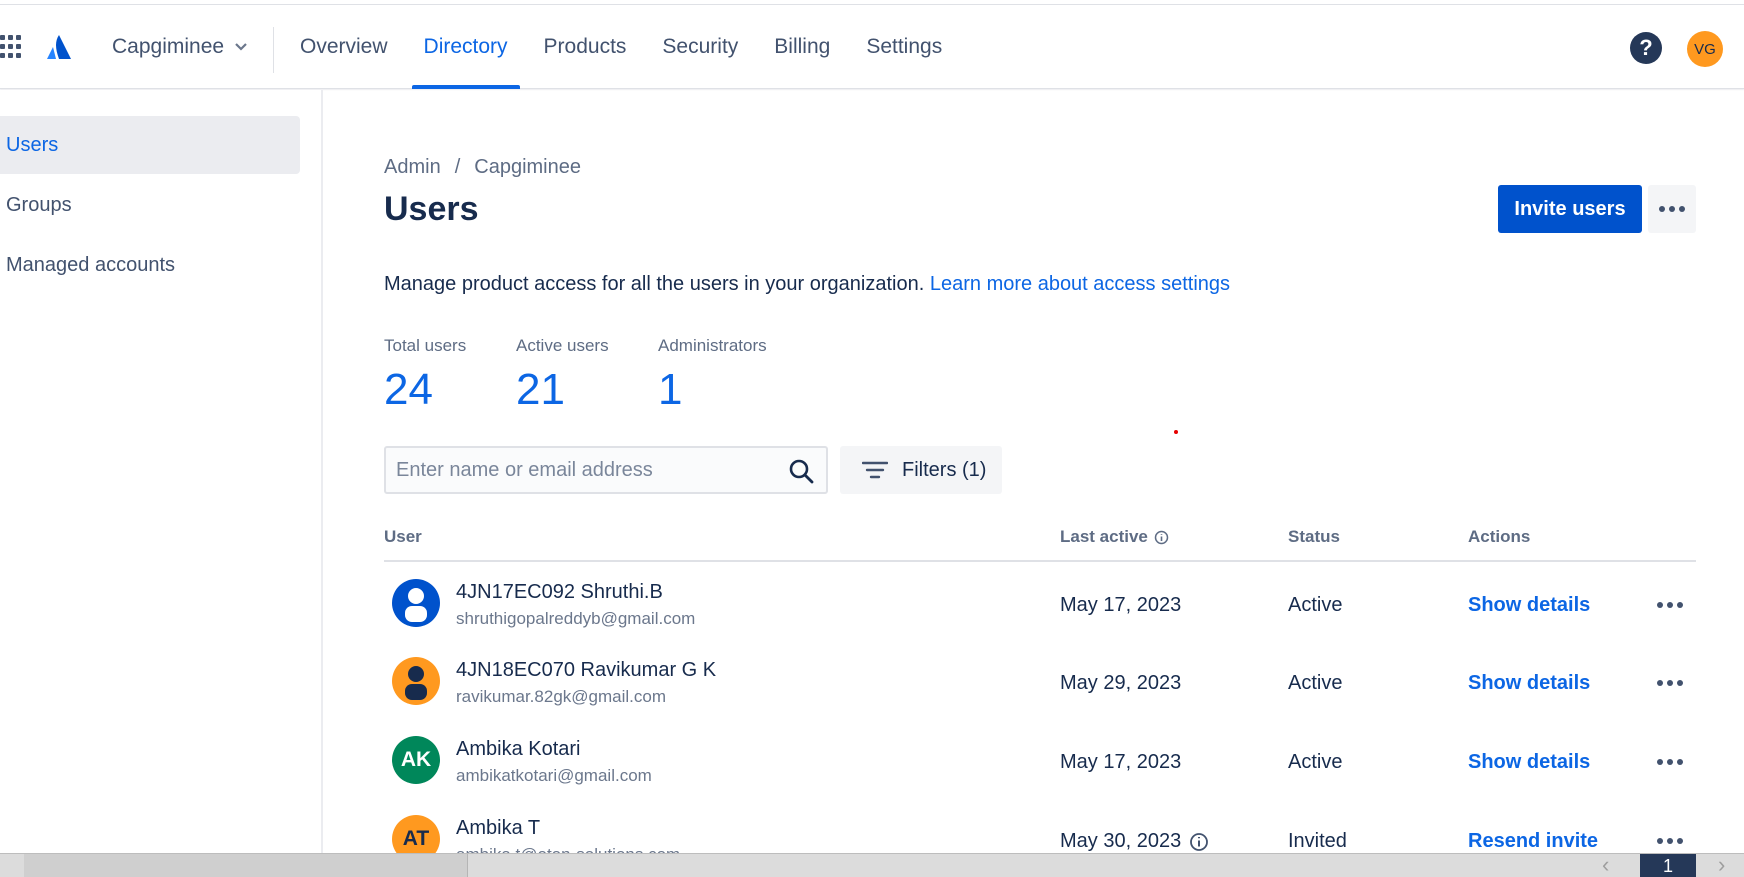  What do you see at coordinates (527, 167) in the screenshot?
I see `breadcrumb-org: Capgiminee` at bounding box center [527, 167].